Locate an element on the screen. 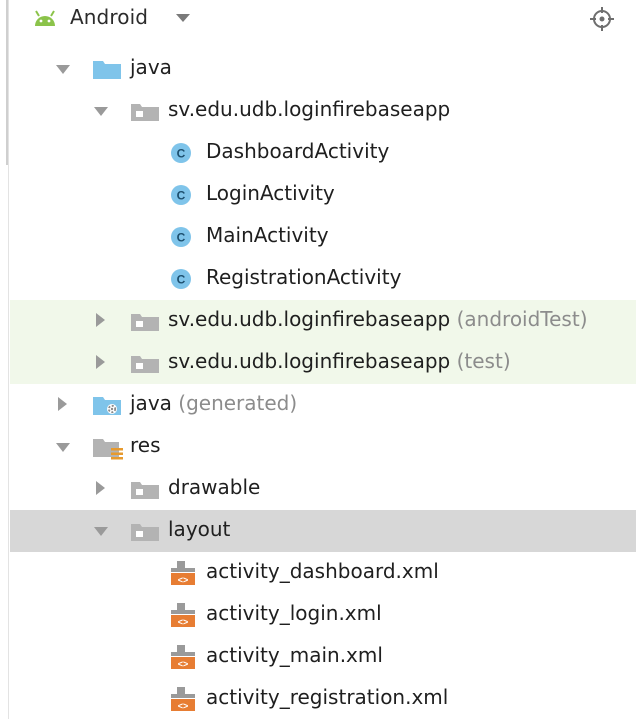 The image size is (636, 720). tree-node-label: java is located at coordinates (151, 67).